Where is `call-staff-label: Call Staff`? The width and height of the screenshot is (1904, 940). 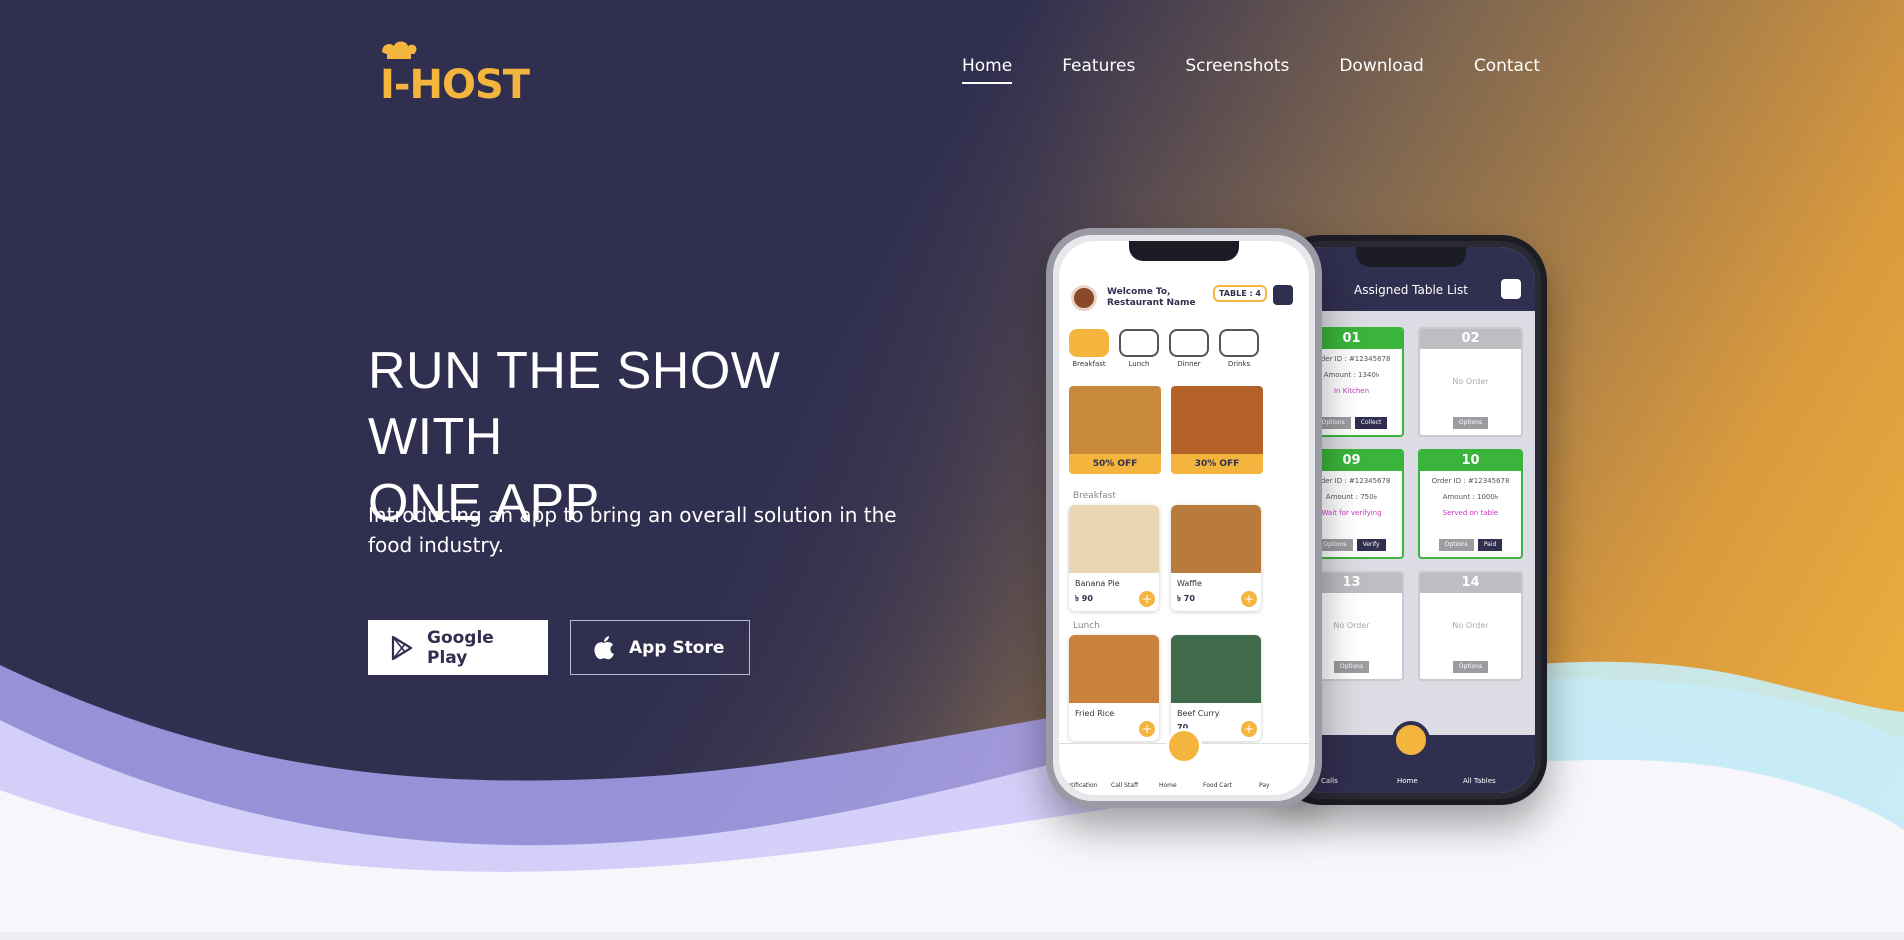
call-staff-label: Call Staff is located at coordinates (1125, 785).